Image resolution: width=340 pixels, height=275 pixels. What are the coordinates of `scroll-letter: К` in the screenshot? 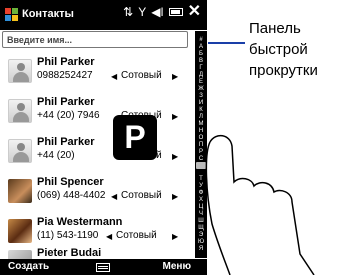 It's located at (201, 110).